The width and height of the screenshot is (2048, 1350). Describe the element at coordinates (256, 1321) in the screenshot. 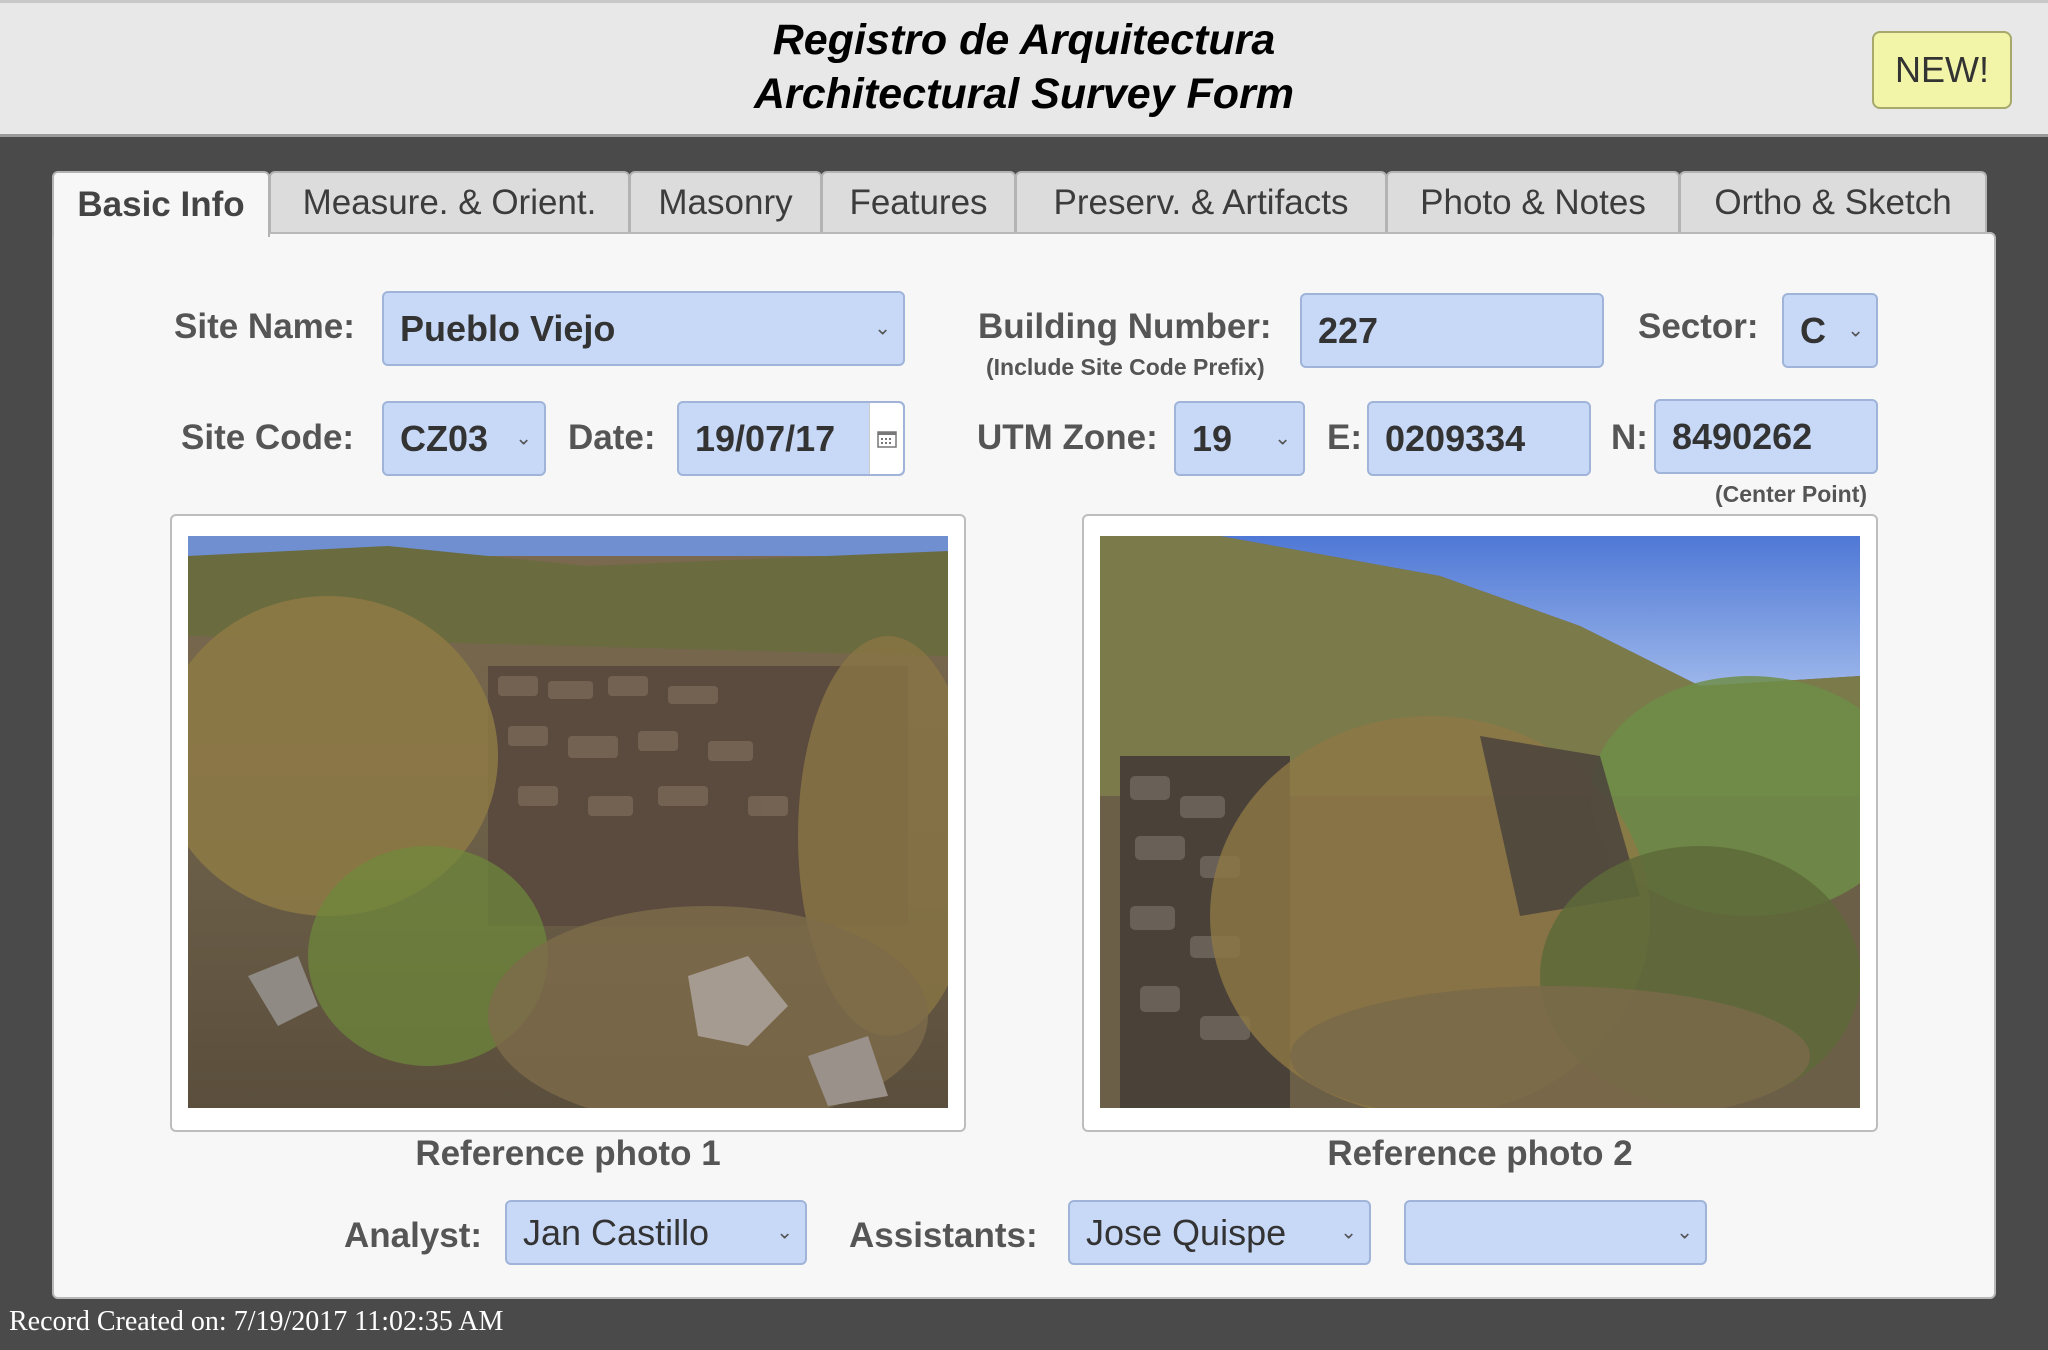

I see `record-created-status: Record Created on: 7/19/2017 11:02:35 AM` at that location.